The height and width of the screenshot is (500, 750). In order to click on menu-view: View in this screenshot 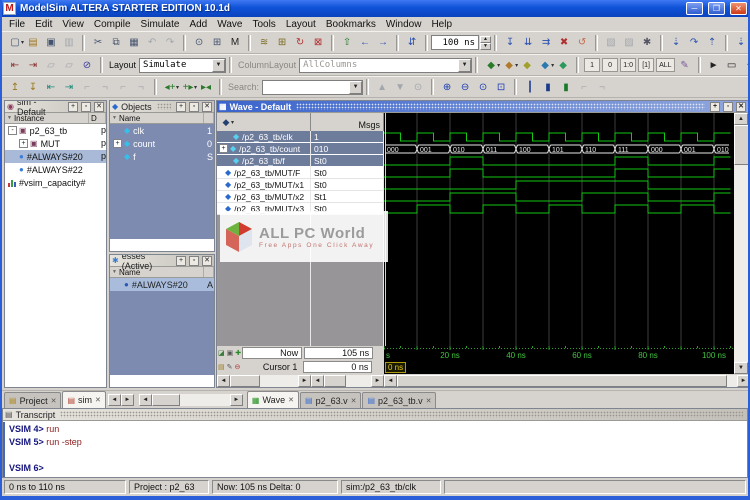, I will do `click(73, 24)`.